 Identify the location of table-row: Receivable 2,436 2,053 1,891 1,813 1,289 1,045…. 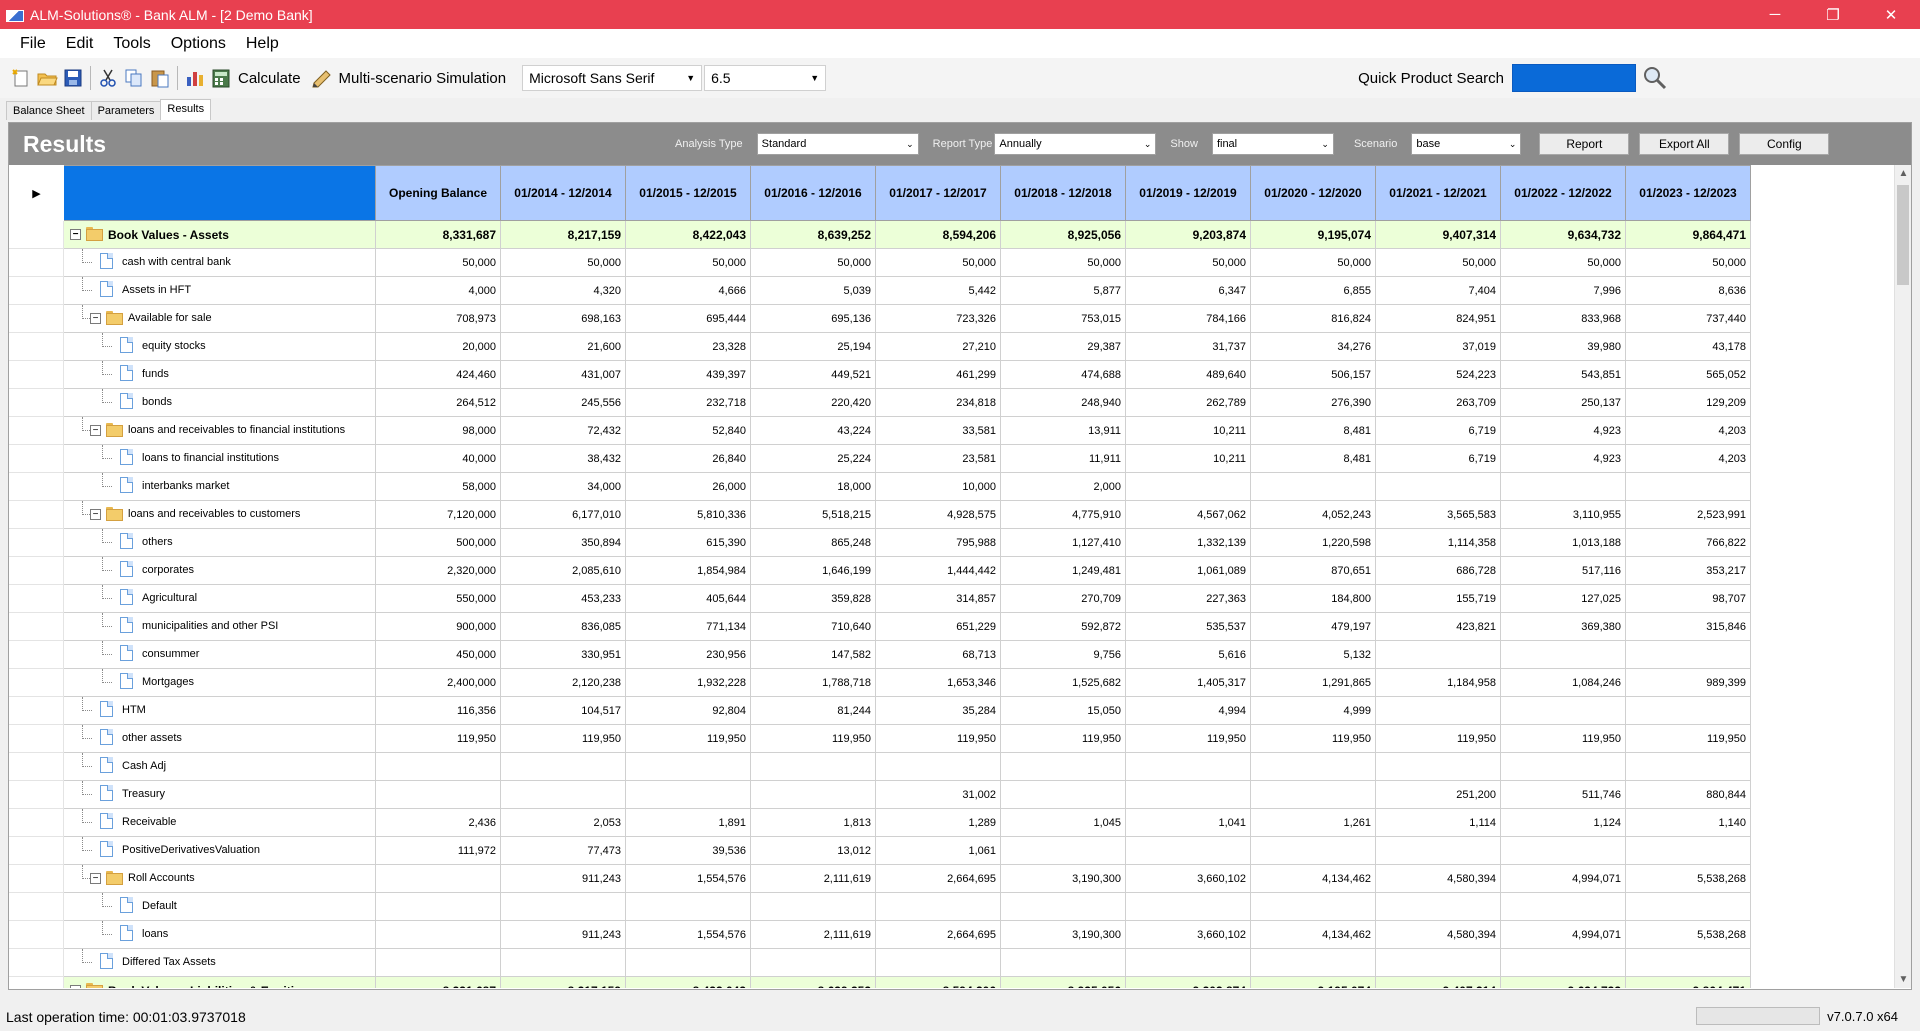
(880, 822).